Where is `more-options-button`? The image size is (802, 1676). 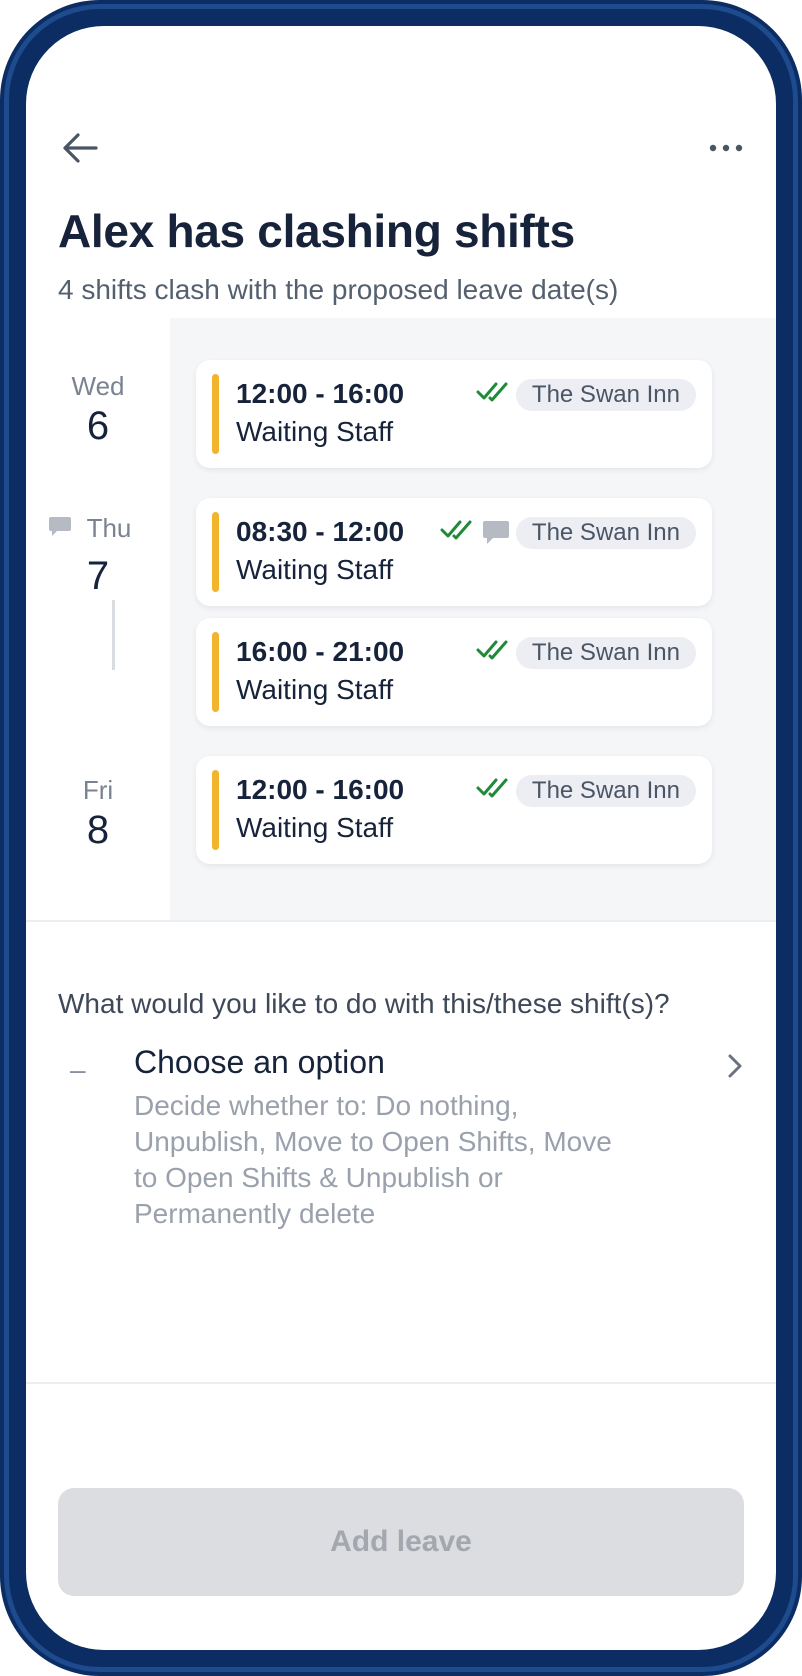
more-options-button is located at coordinates (726, 148).